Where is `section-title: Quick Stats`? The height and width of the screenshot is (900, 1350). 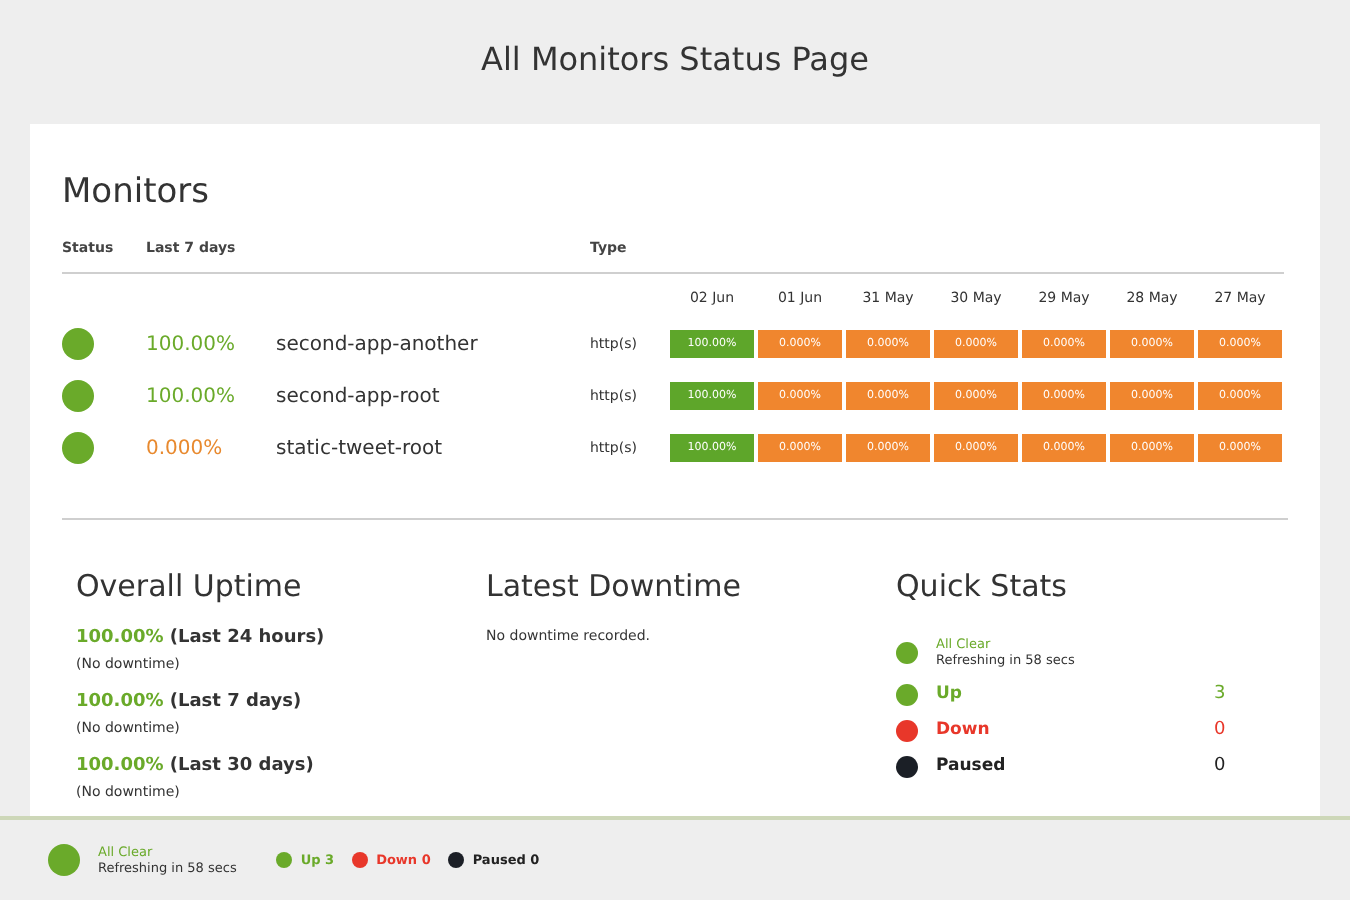 section-title: Quick Stats is located at coordinates (982, 586).